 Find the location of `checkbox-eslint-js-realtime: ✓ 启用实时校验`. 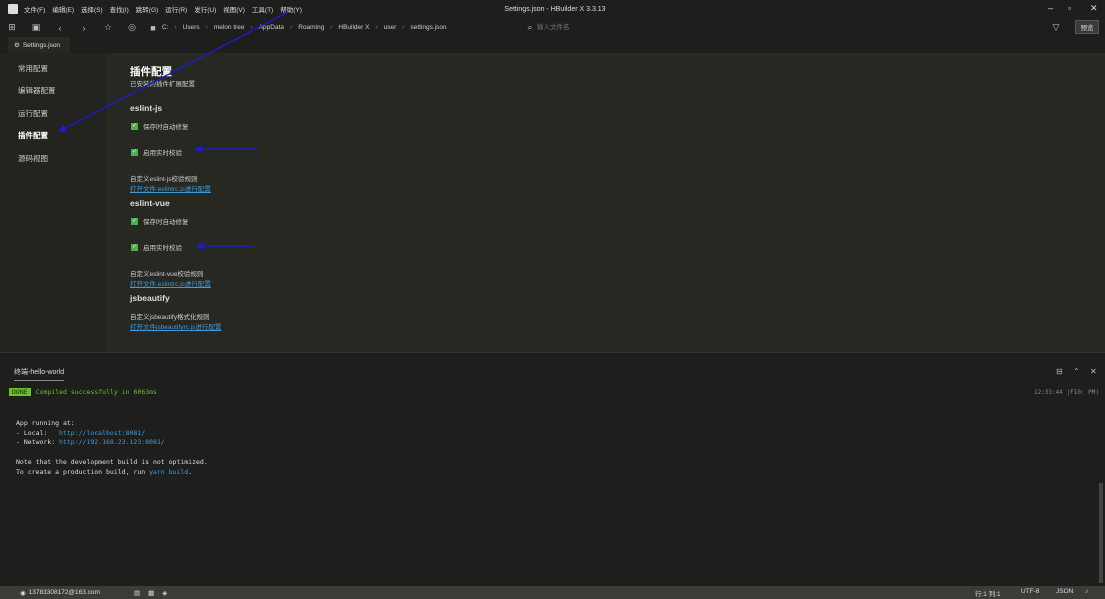

checkbox-eslint-js-realtime: ✓ 启用实时校验 is located at coordinates (156, 152).